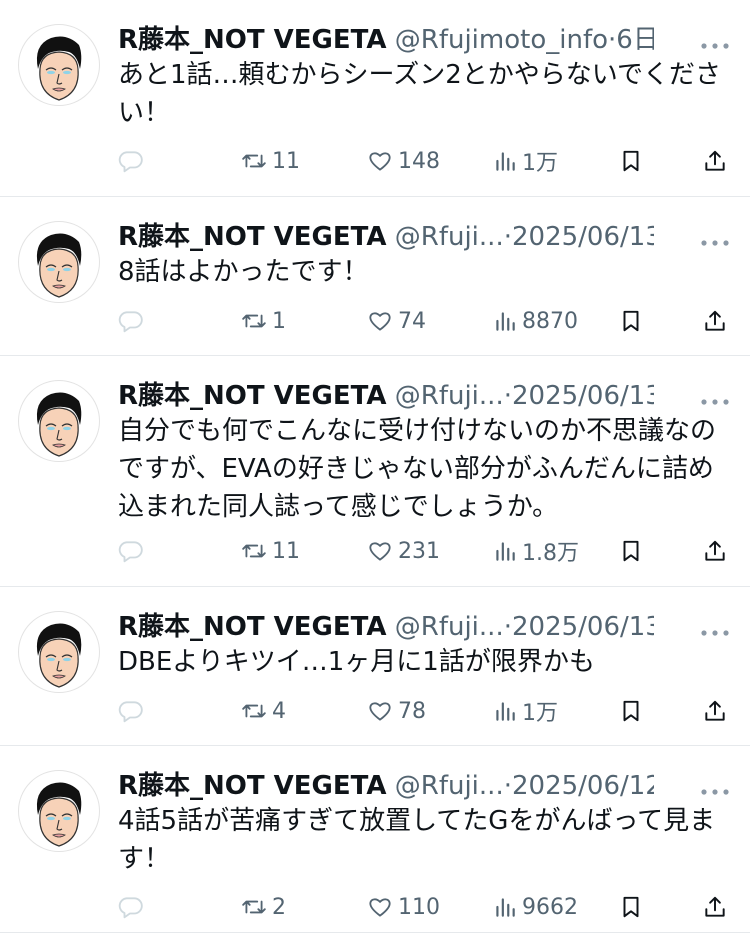 The image size is (750, 933). I want to click on tweet-text: DBEよりキツイ…1ヶ月に1話が限界かも, so click(356, 662).